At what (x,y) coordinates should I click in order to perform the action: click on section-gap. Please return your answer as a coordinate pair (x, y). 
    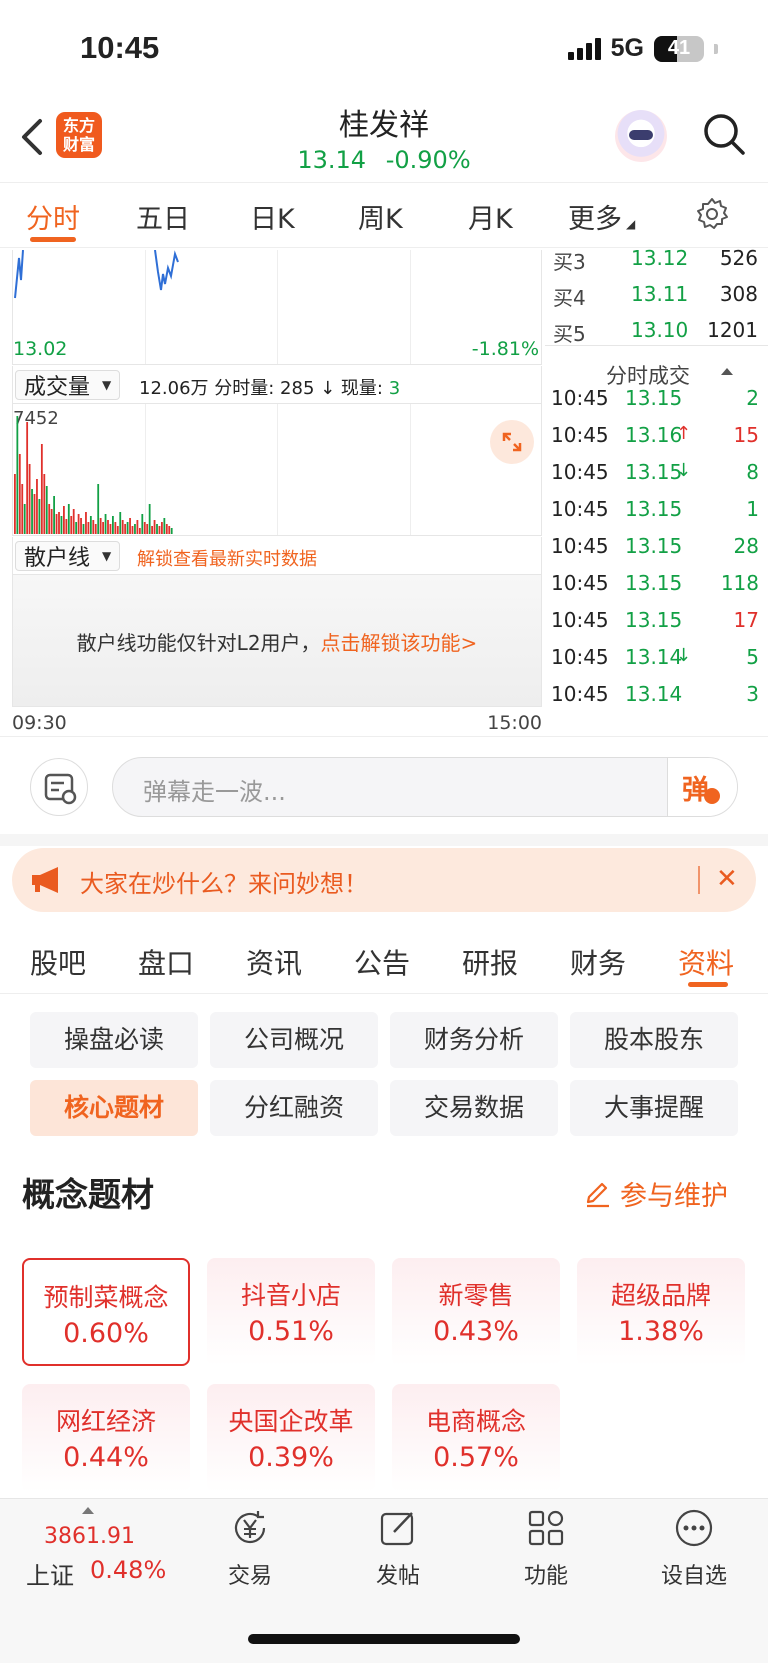
    Looking at the image, I should click on (384, 840).